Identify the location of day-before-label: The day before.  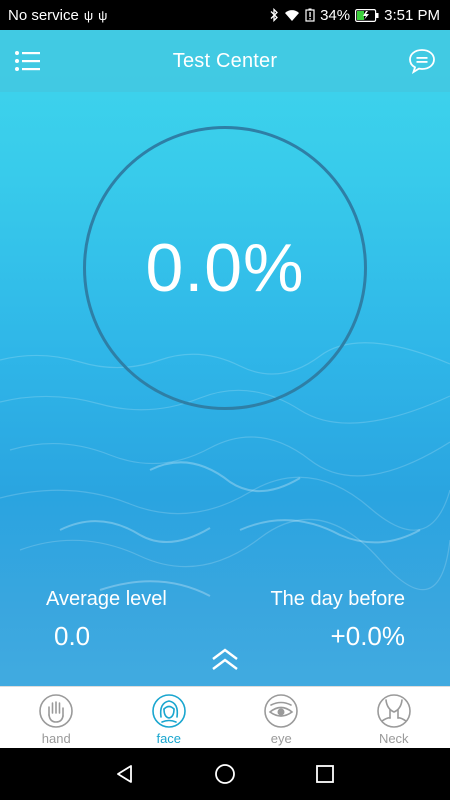
(337, 599).